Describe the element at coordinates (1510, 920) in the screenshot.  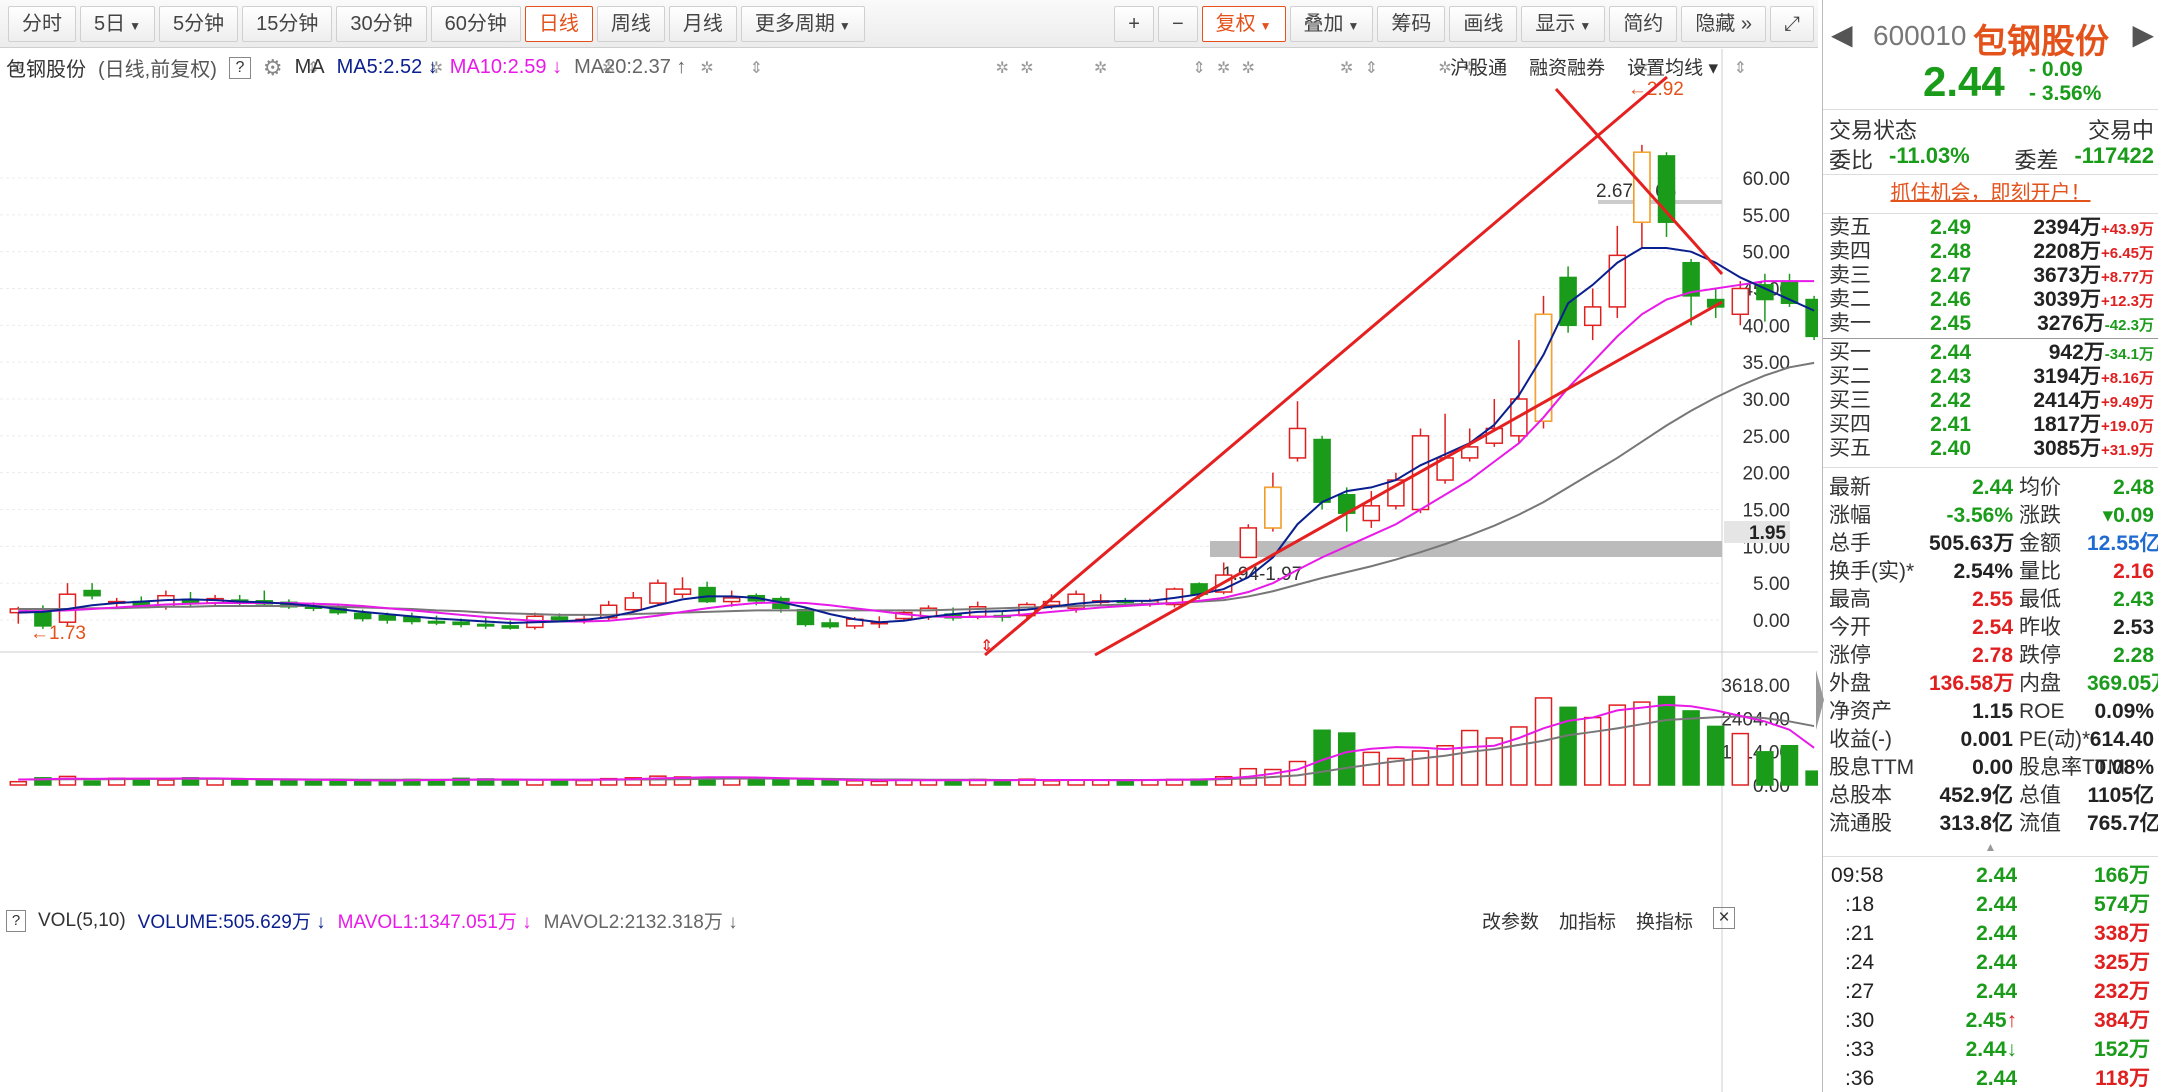
I see `edit-params-link: 改参数` at that location.